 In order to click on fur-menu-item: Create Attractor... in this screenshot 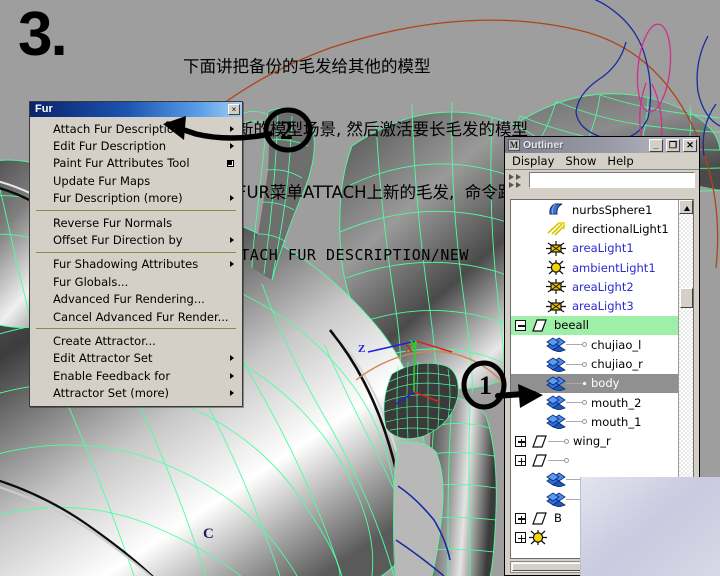, I will do `click(136, 340)`.